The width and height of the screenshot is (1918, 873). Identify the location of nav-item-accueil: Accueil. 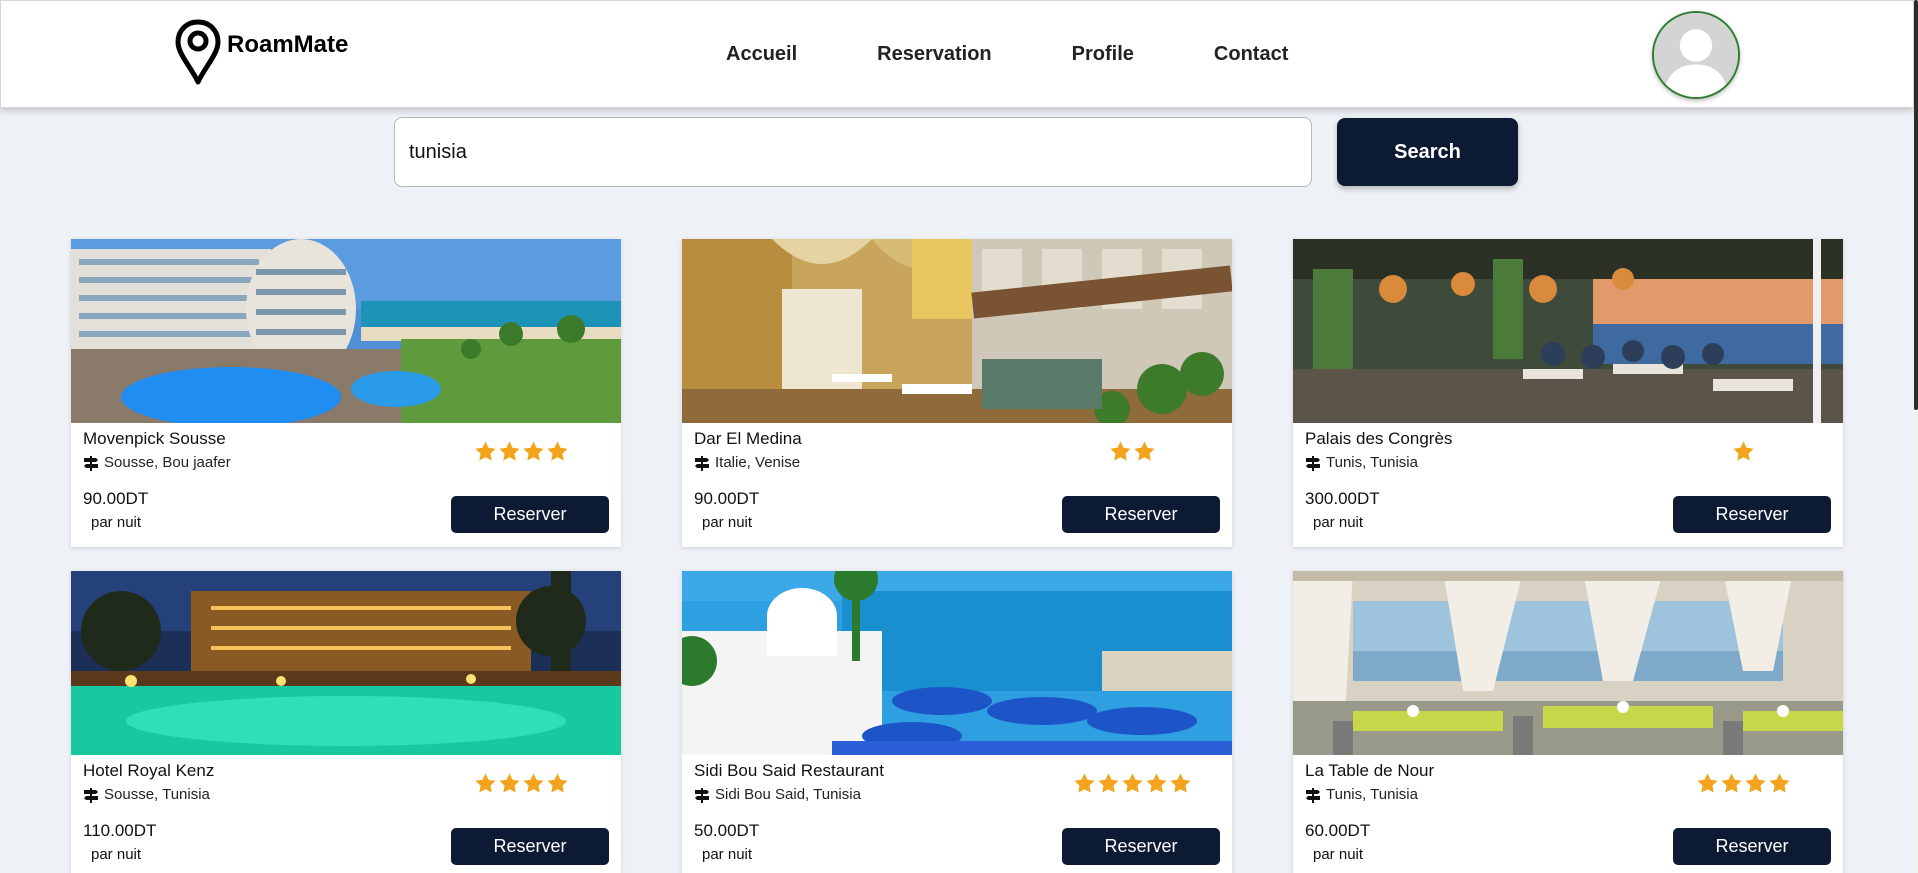
(761, 54).